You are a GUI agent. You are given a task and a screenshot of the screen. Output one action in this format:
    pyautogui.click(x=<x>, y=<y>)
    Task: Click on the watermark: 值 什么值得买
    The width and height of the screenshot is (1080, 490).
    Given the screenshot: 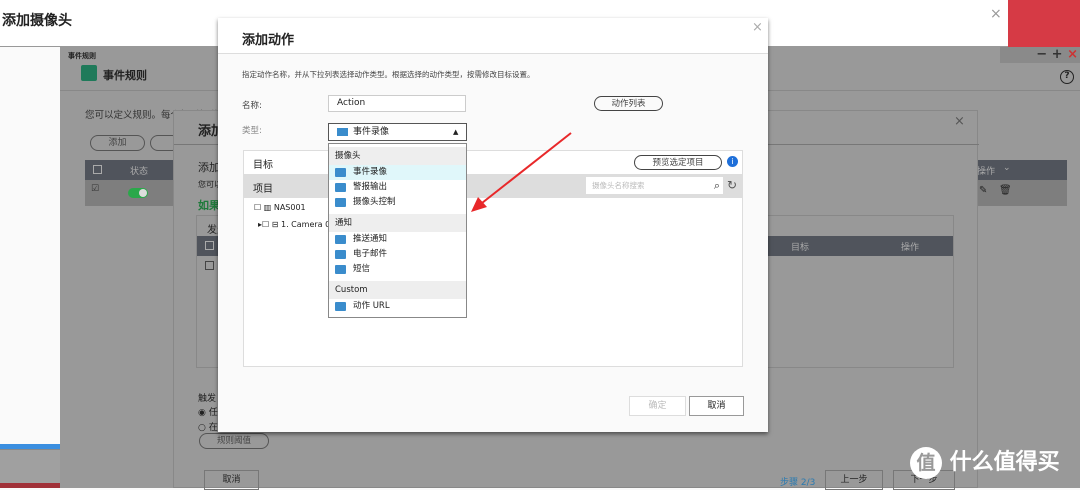 What is the action you would take?
    pyautogui.click(x=985, y=461)
    